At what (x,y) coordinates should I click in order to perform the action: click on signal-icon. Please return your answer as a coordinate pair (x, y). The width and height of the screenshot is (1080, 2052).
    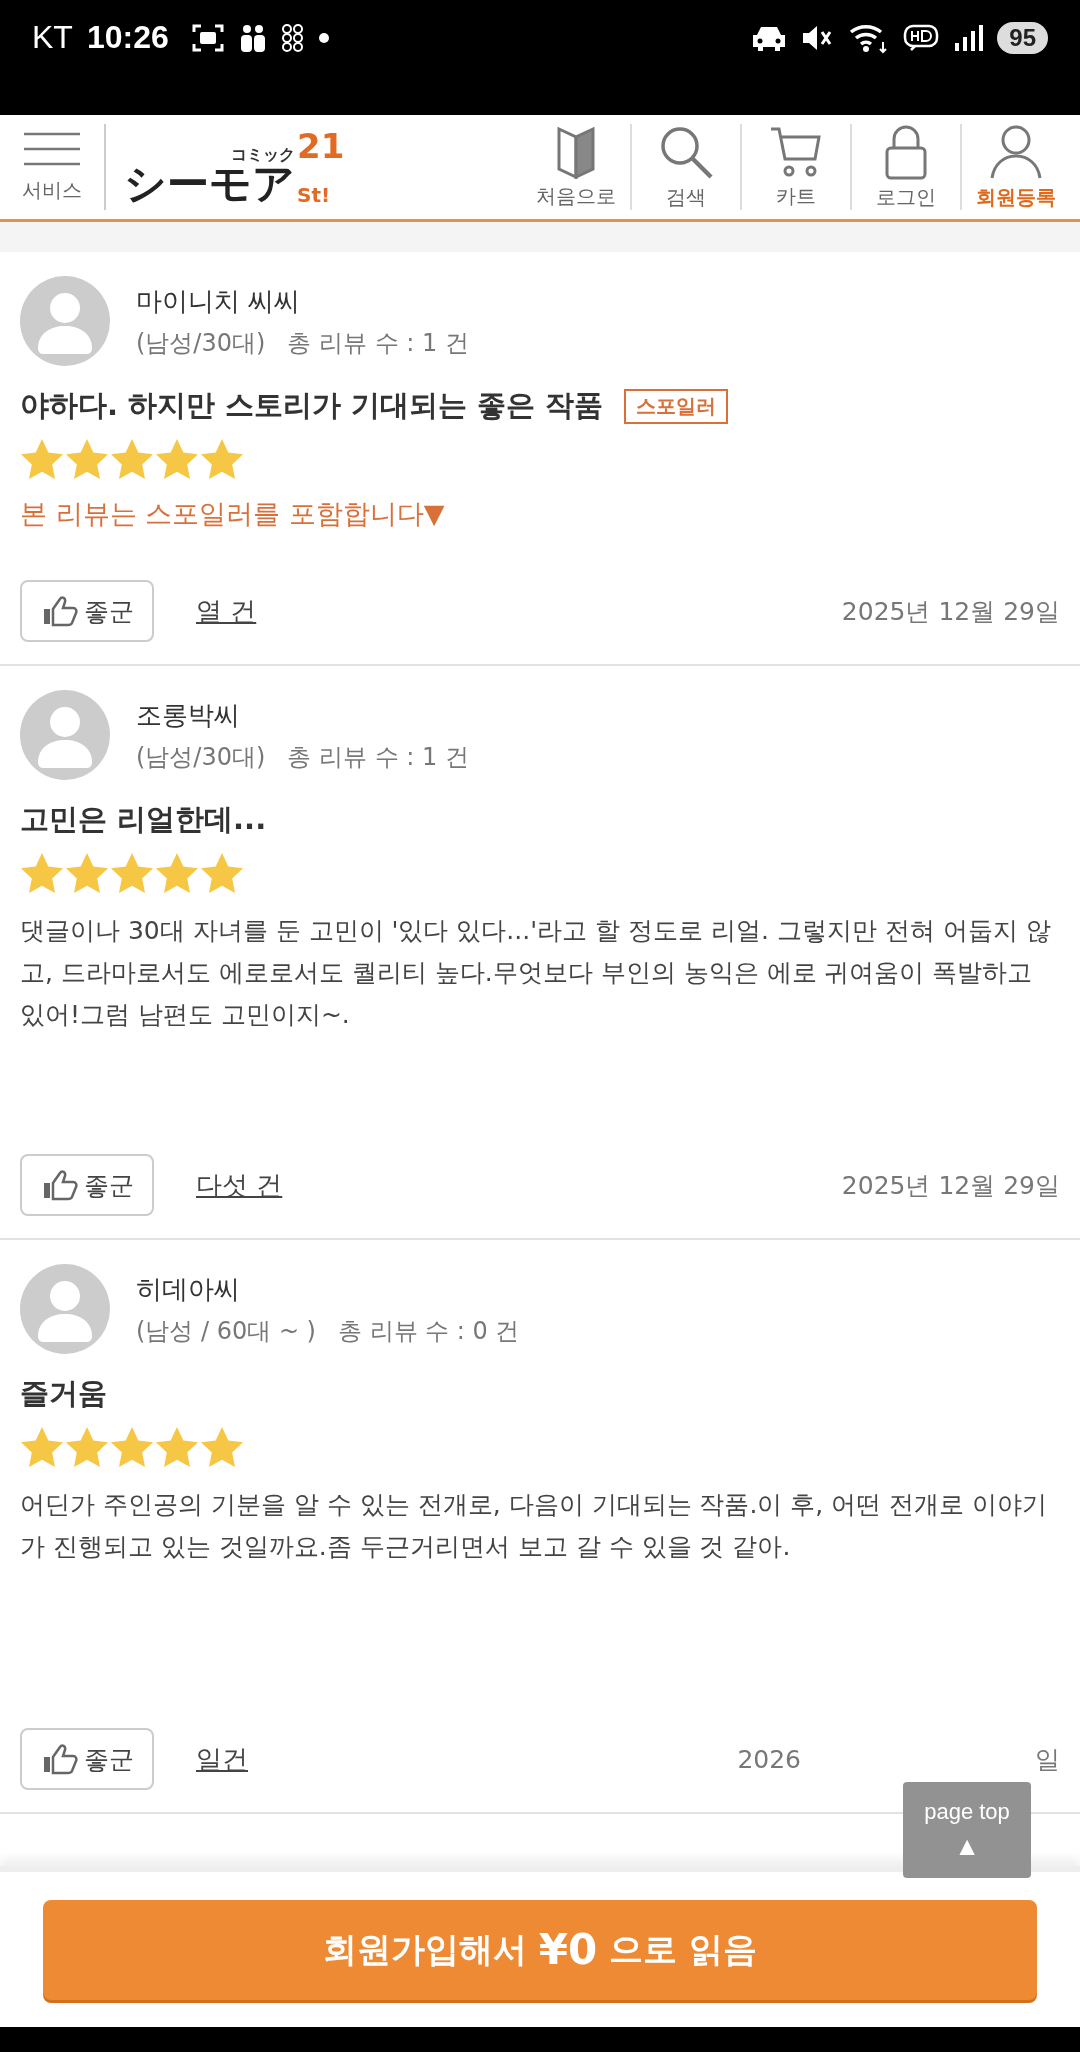
    Looking at the image, I should click on (968, 37).